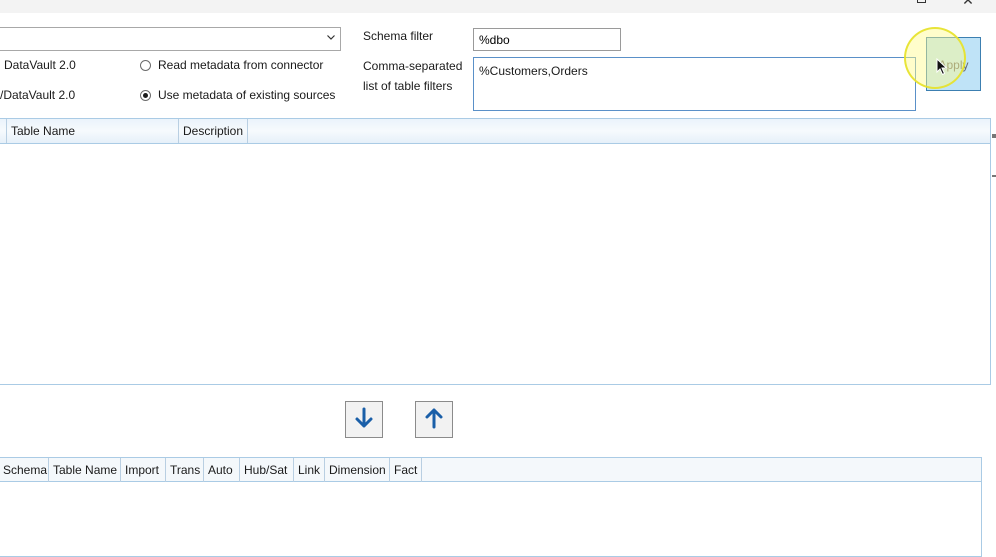 This screenshot has width=996, height=557. I want to click on target-type-label-1: DataVault 2.0, so click(40, 65).